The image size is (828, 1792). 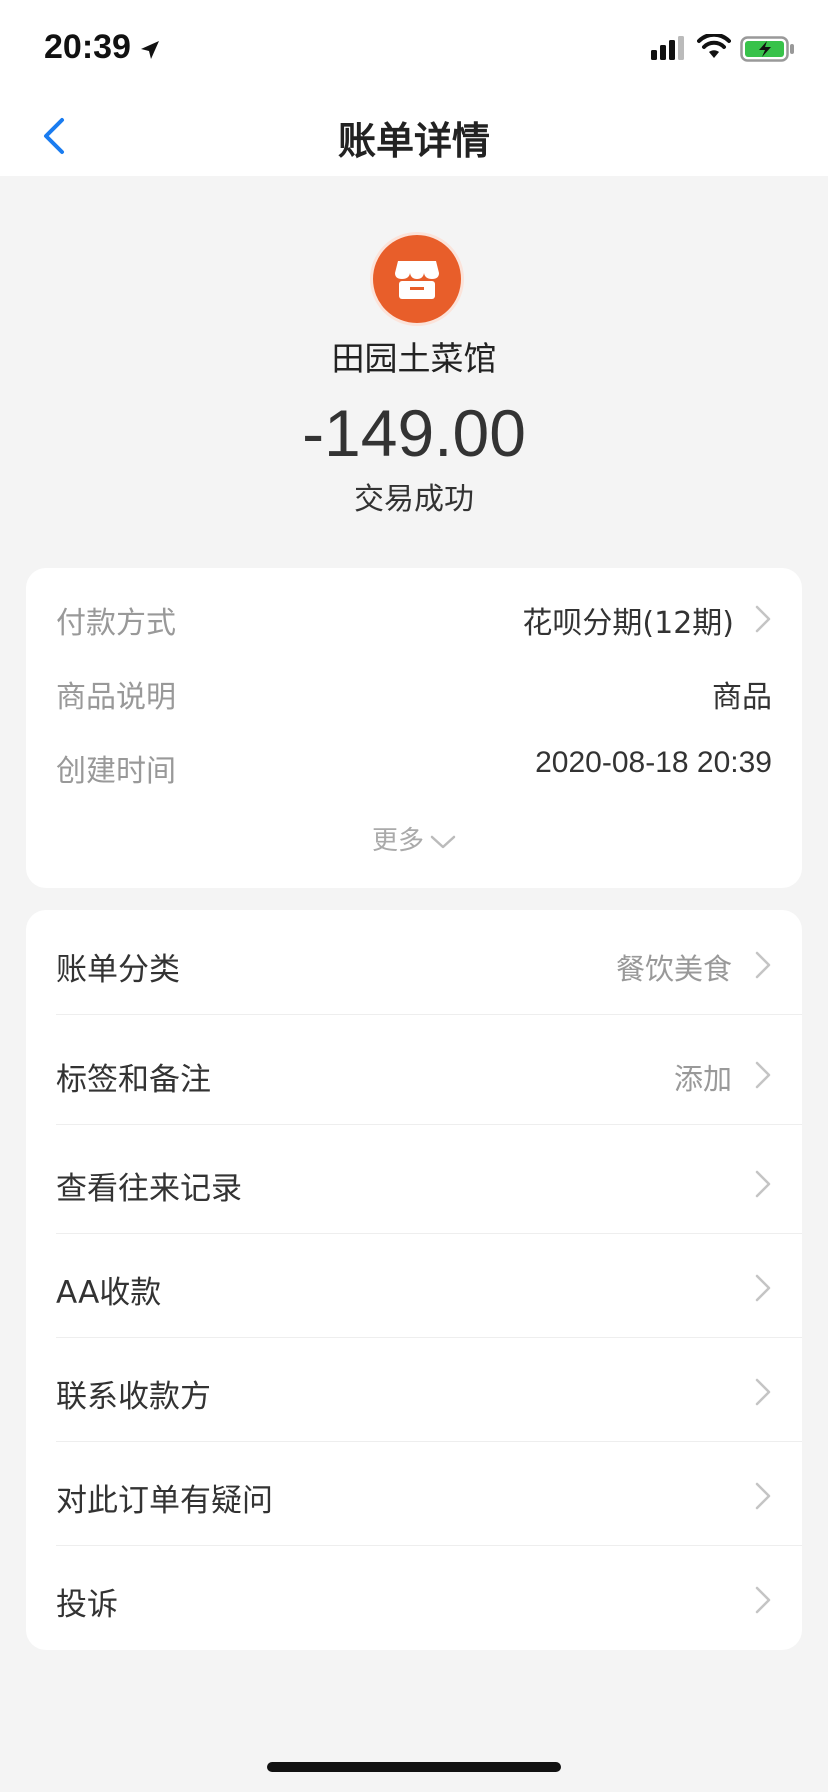 I want to click on chevron-down-icon, so click(x=443, y=841).